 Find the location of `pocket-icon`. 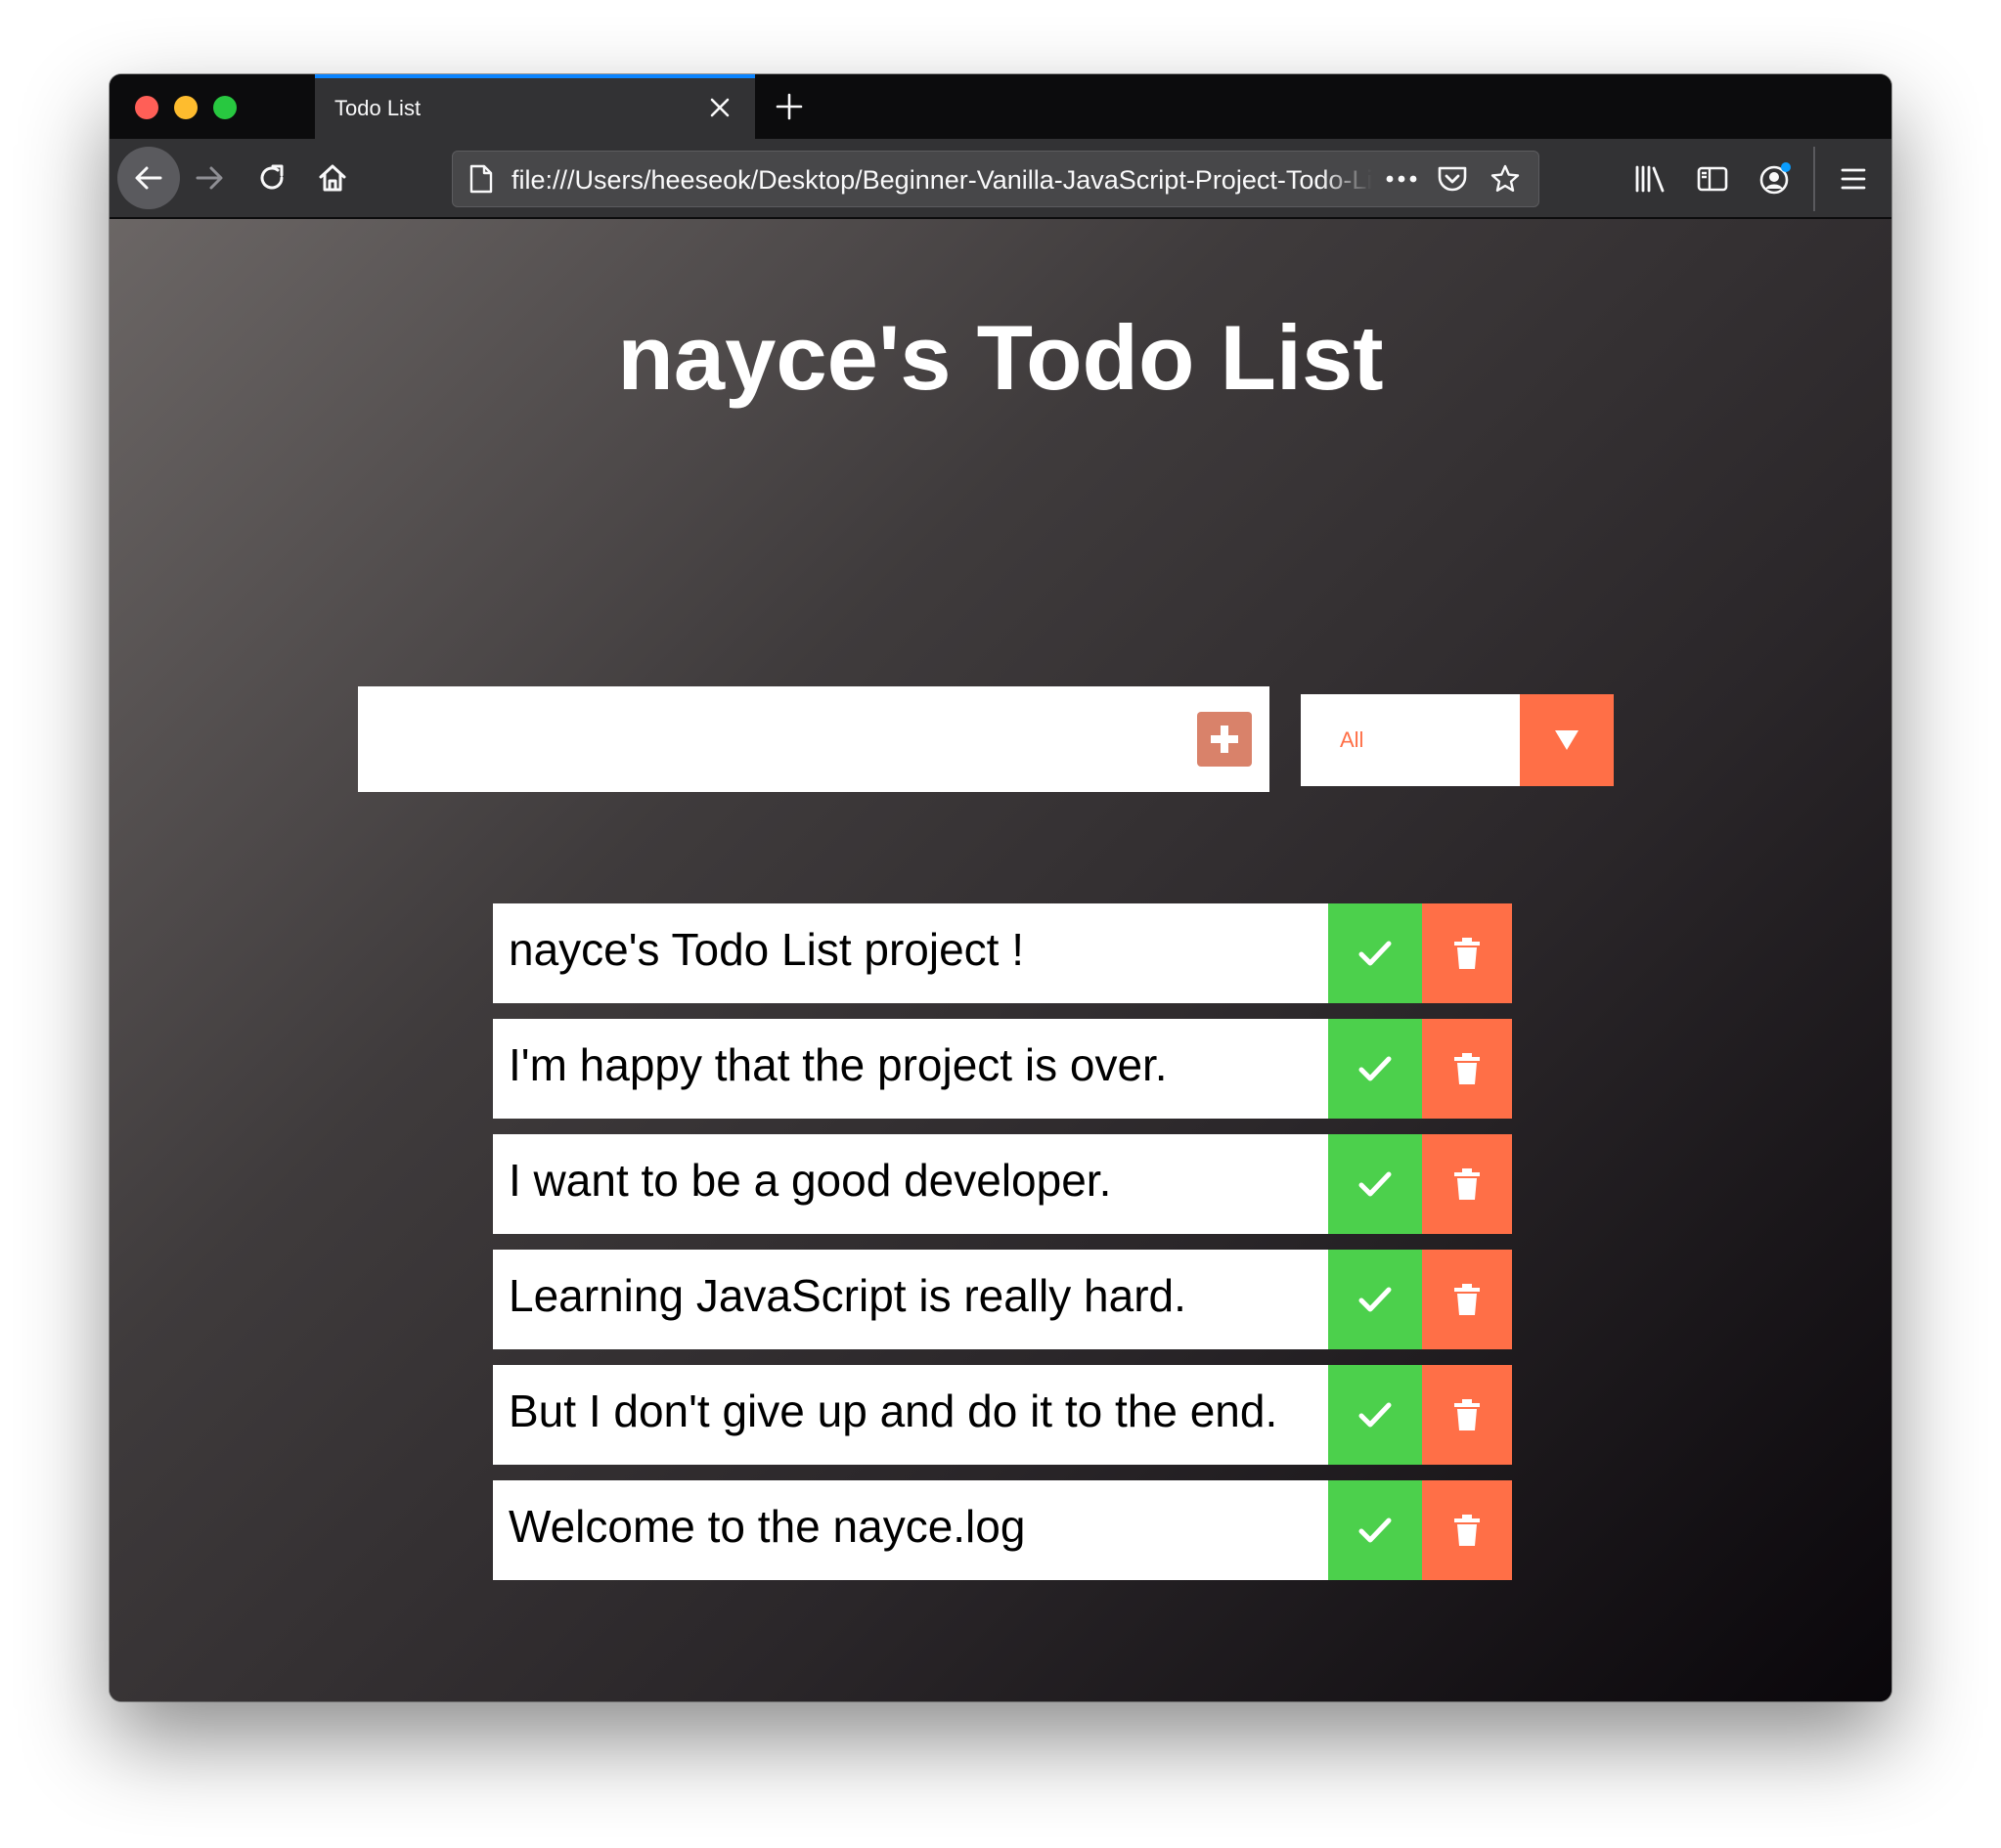

pocket-icon is located at coordinates (1452, 179).